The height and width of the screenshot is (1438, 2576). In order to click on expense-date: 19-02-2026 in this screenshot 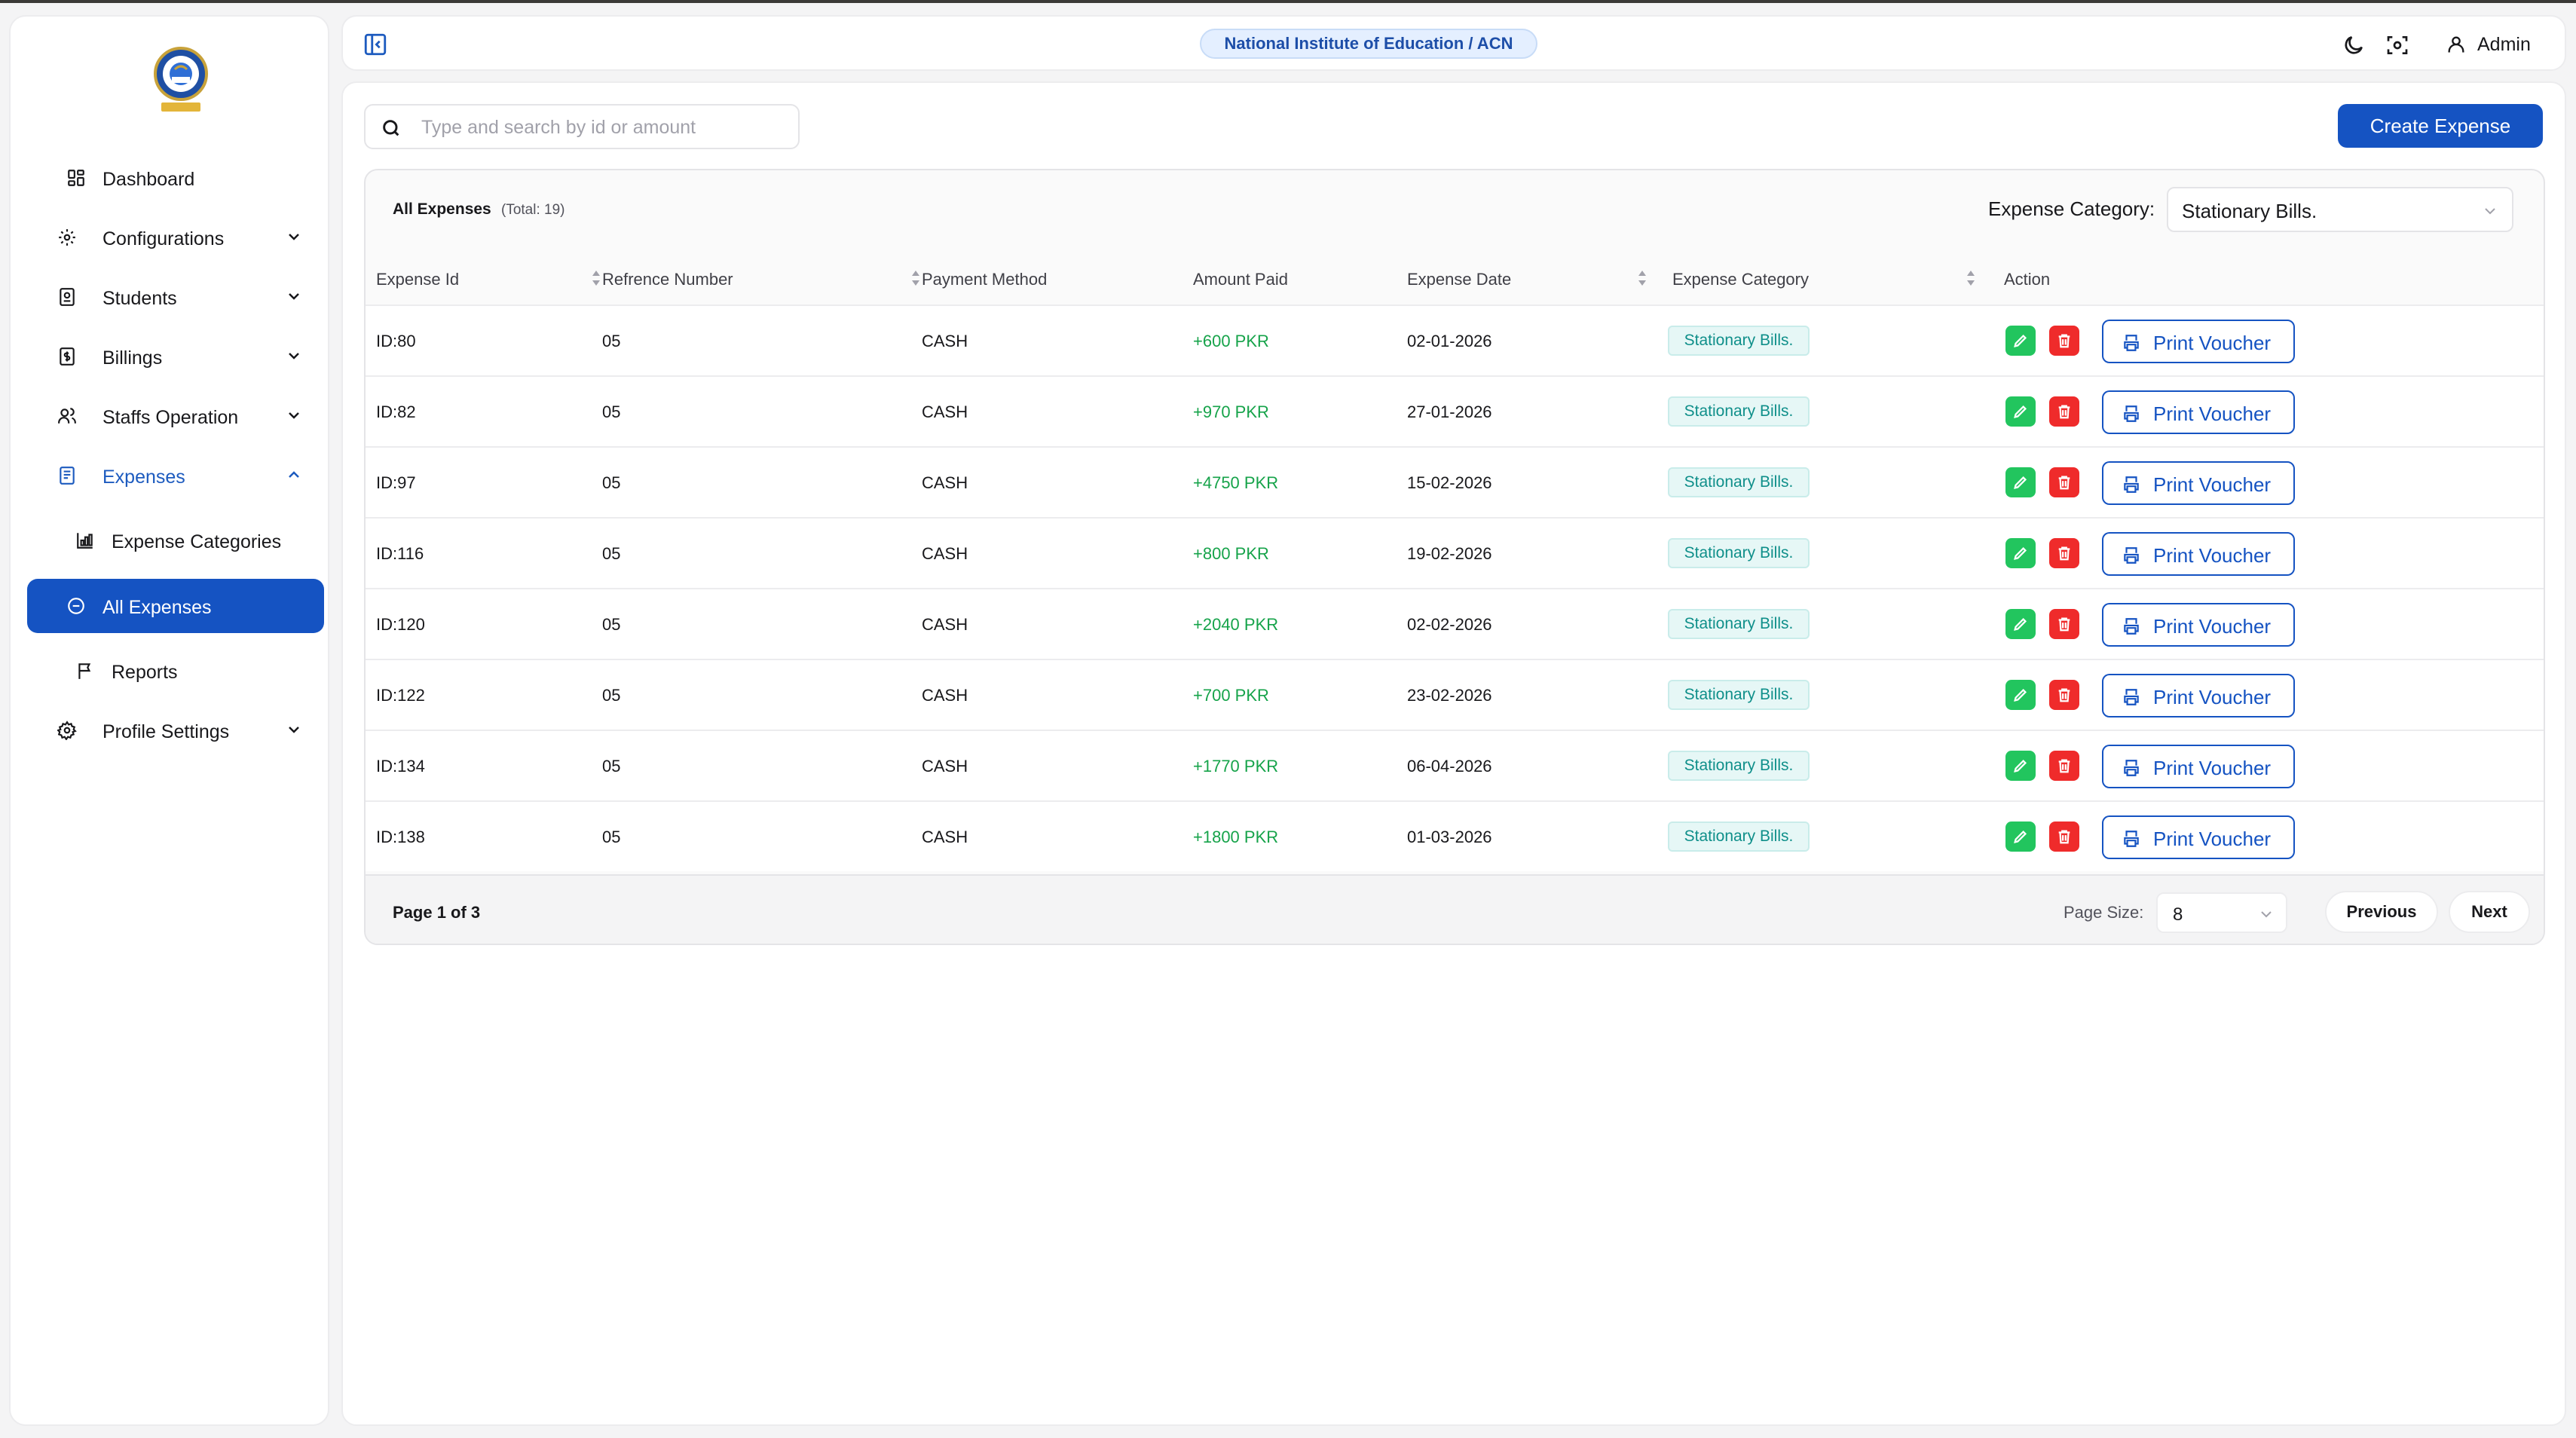, I will do `click(1449, 553)`.